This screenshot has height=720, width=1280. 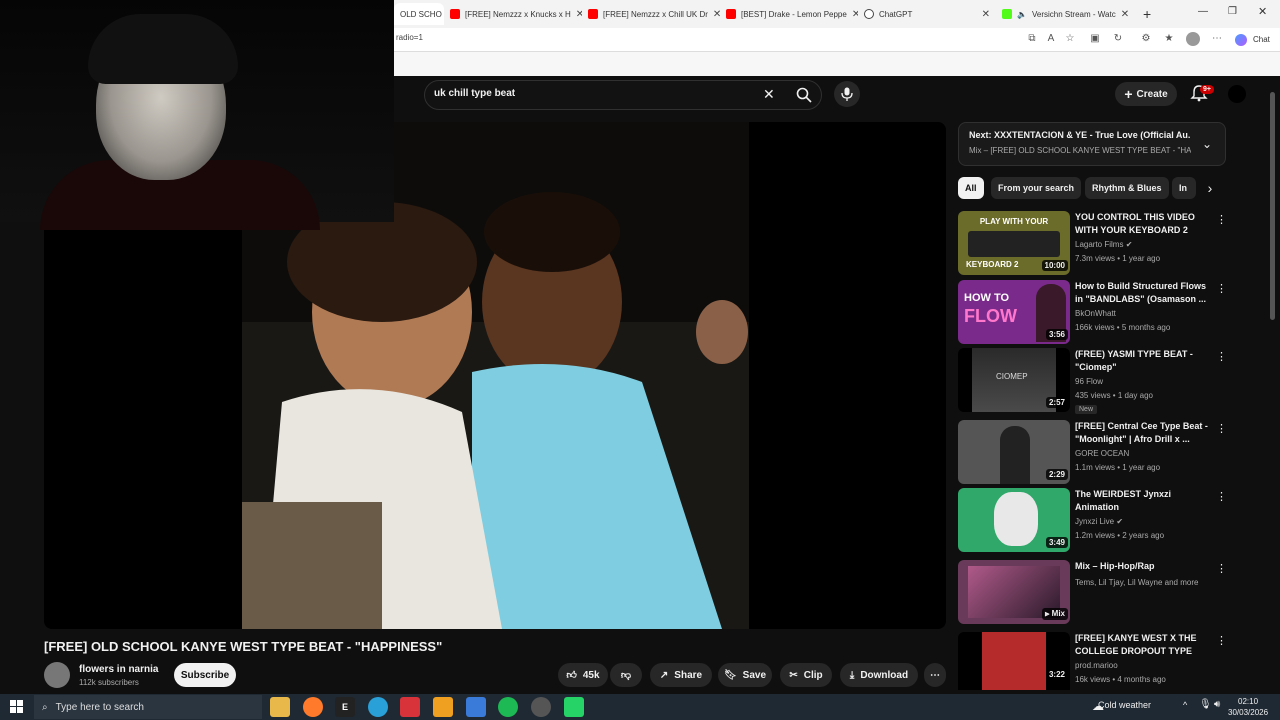 What do you see at coordinates (313, 707) in the screenshot?
I see `firefox-icon` at bounding box center [313, 707].